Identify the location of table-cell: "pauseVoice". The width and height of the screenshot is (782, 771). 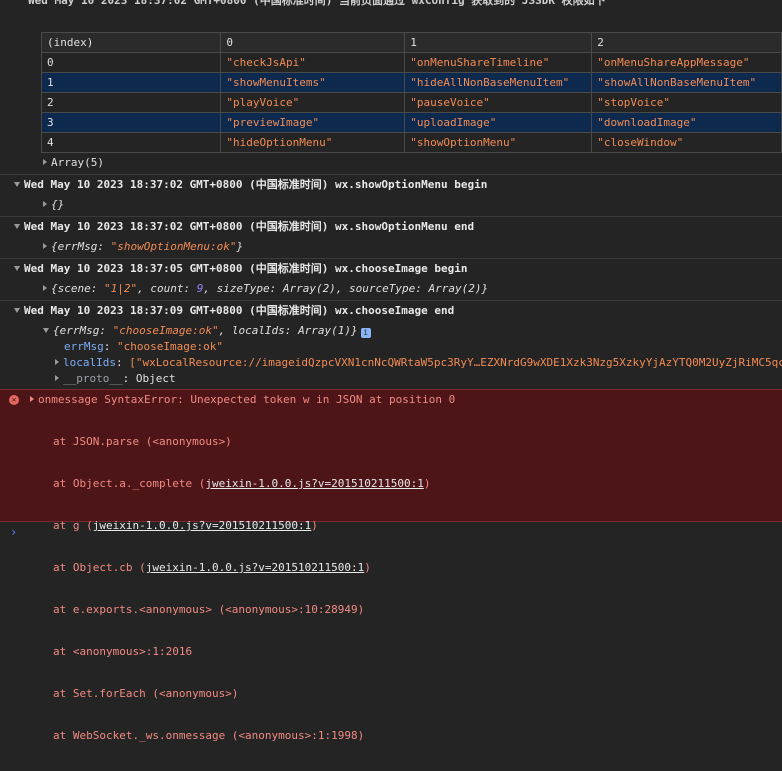
(498, 102).